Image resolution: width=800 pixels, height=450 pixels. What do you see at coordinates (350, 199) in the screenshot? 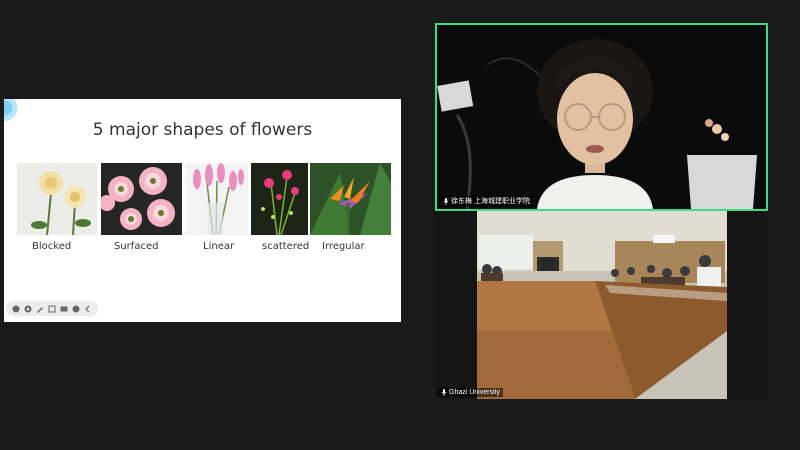
I see `flower-image-irregular` at bounding box center [350, 199].